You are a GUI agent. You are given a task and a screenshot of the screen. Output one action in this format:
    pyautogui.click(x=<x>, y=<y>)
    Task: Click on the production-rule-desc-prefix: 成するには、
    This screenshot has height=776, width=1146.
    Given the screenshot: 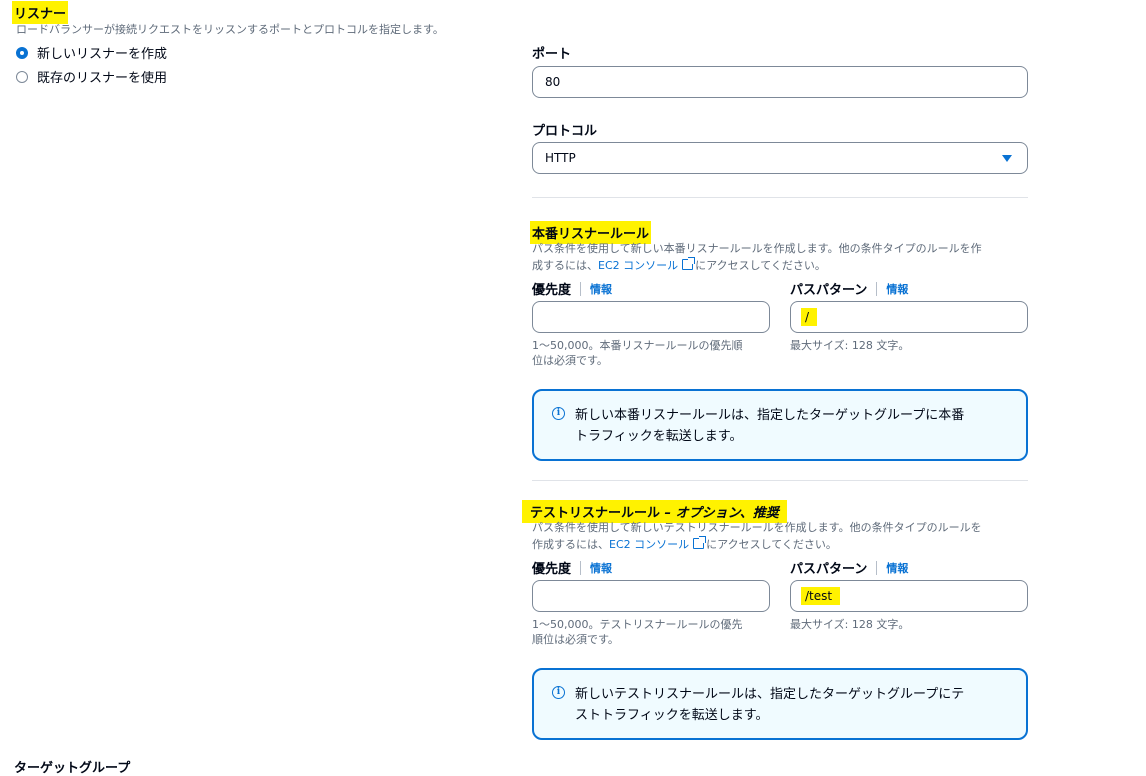 What is the action you would take?
    pyautogui.click(x=565, y=265)
    